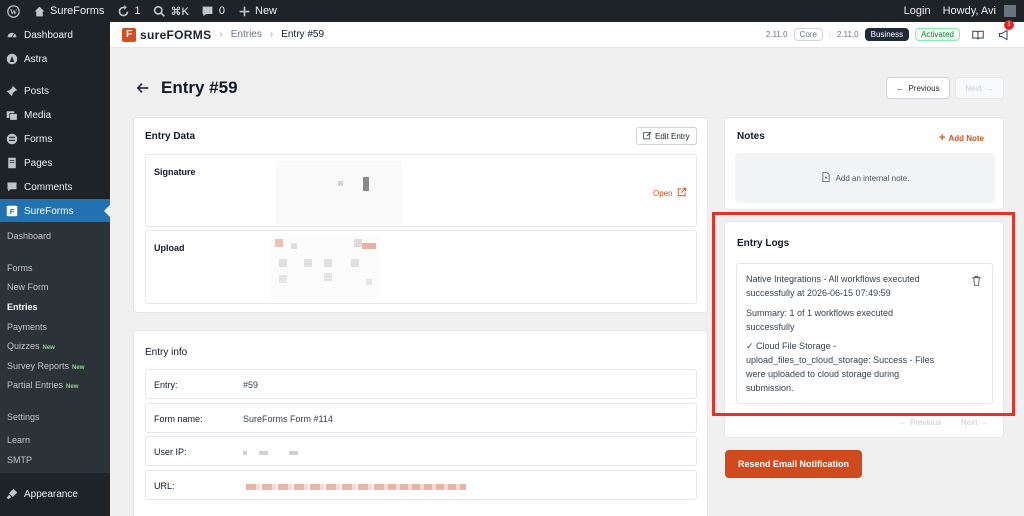 The image size is (1024, 516). What do you see at coordinates (672, 136) in the screenshot?
I see `edit-entry-label: Edit Entry` at bounding box center [672, 136].